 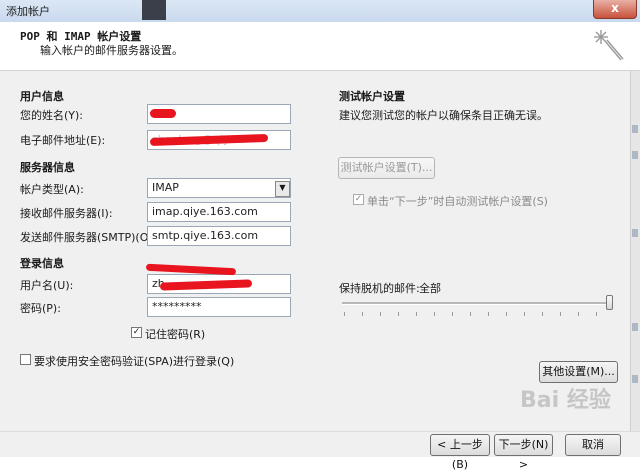 I want to click on close-button: x, so click(x=615, y=9).